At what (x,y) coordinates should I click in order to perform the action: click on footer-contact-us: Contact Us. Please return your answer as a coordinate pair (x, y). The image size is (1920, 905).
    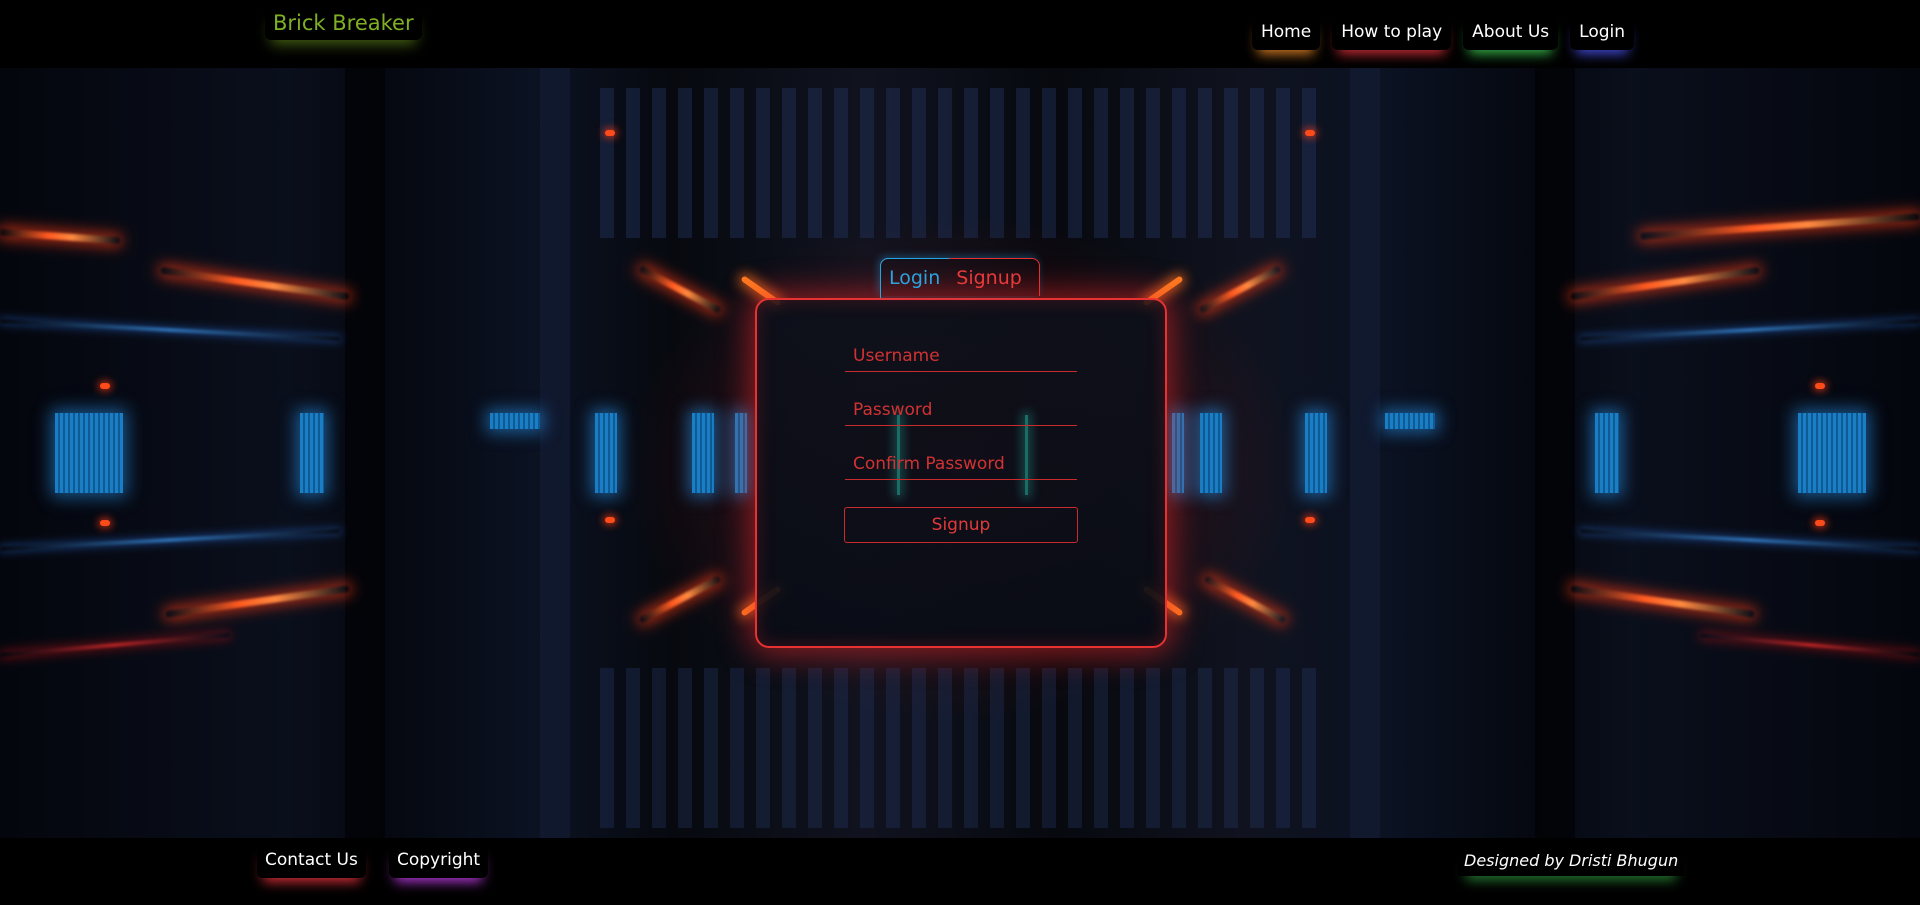
    Looking at the image, I should click on (311, 860).